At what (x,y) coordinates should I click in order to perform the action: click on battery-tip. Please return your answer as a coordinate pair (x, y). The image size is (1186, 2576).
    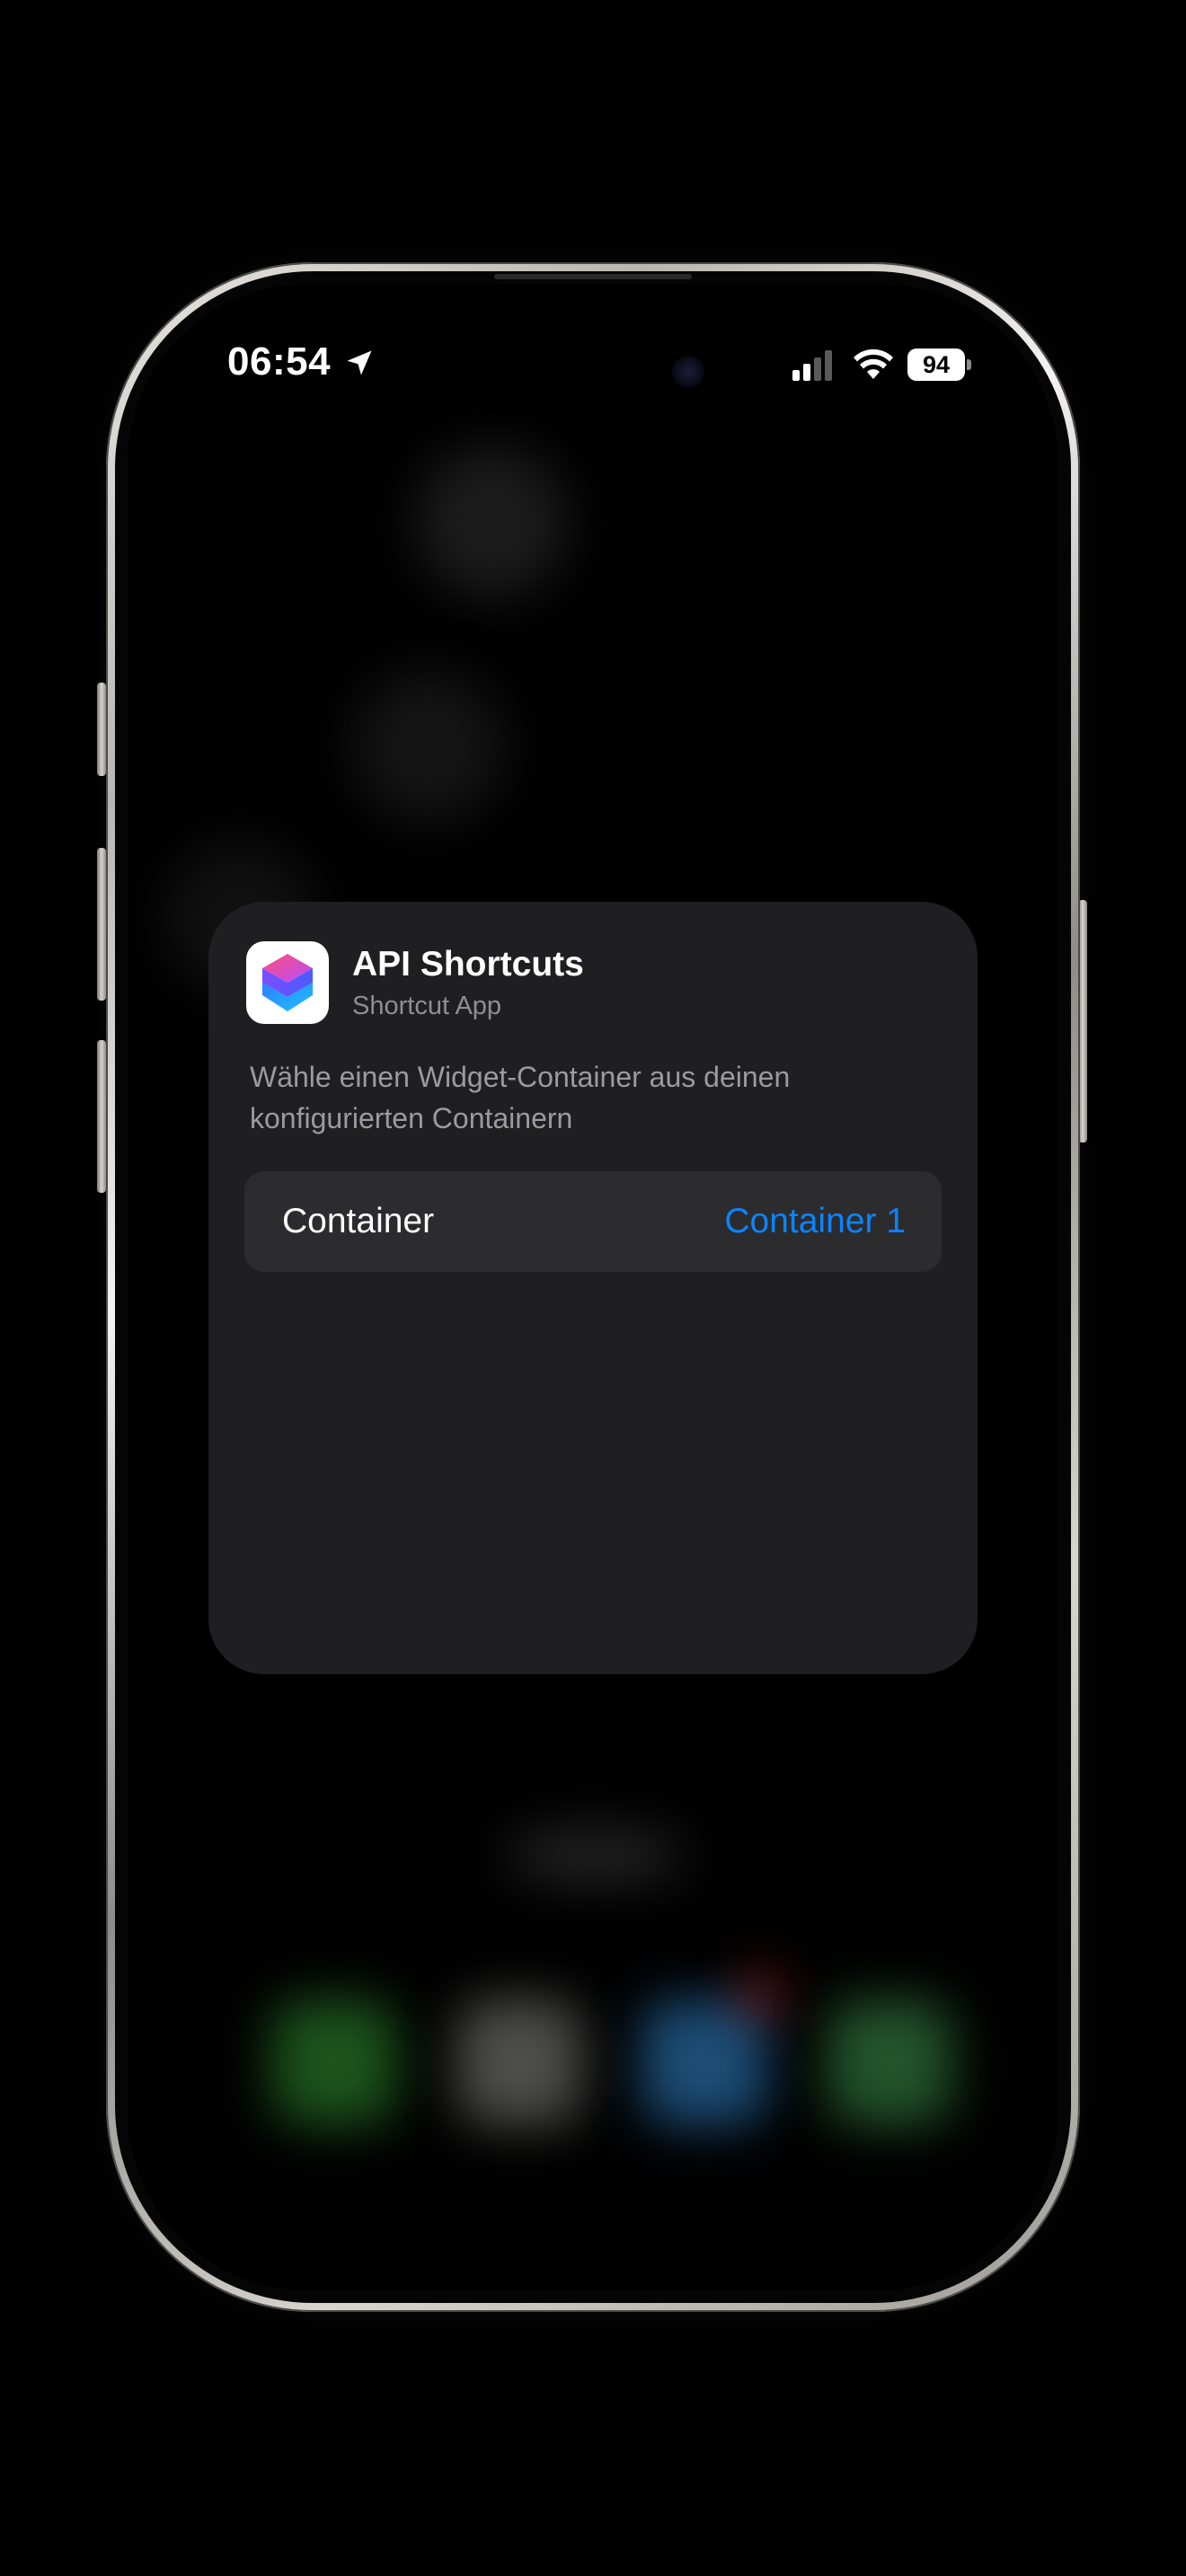
    Looking at the image, I should click on (969, 364).